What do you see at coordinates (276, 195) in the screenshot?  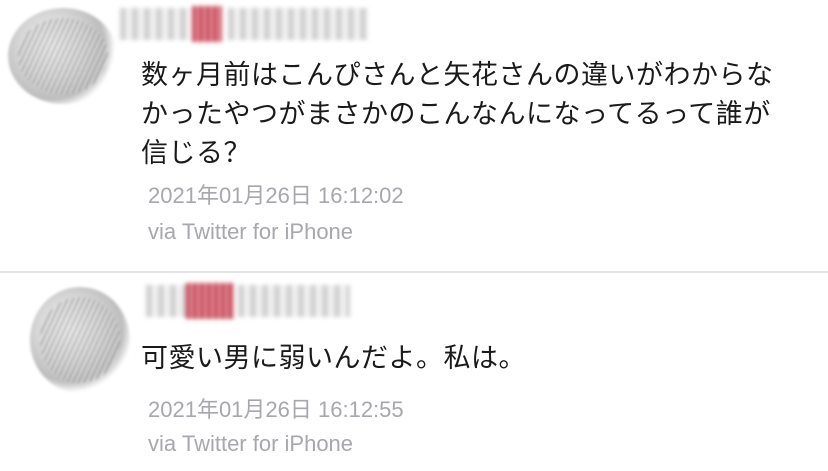 I see `tweet-timestamp: 2021年01月26日 16:12:02` at bounding box center [276, 195].